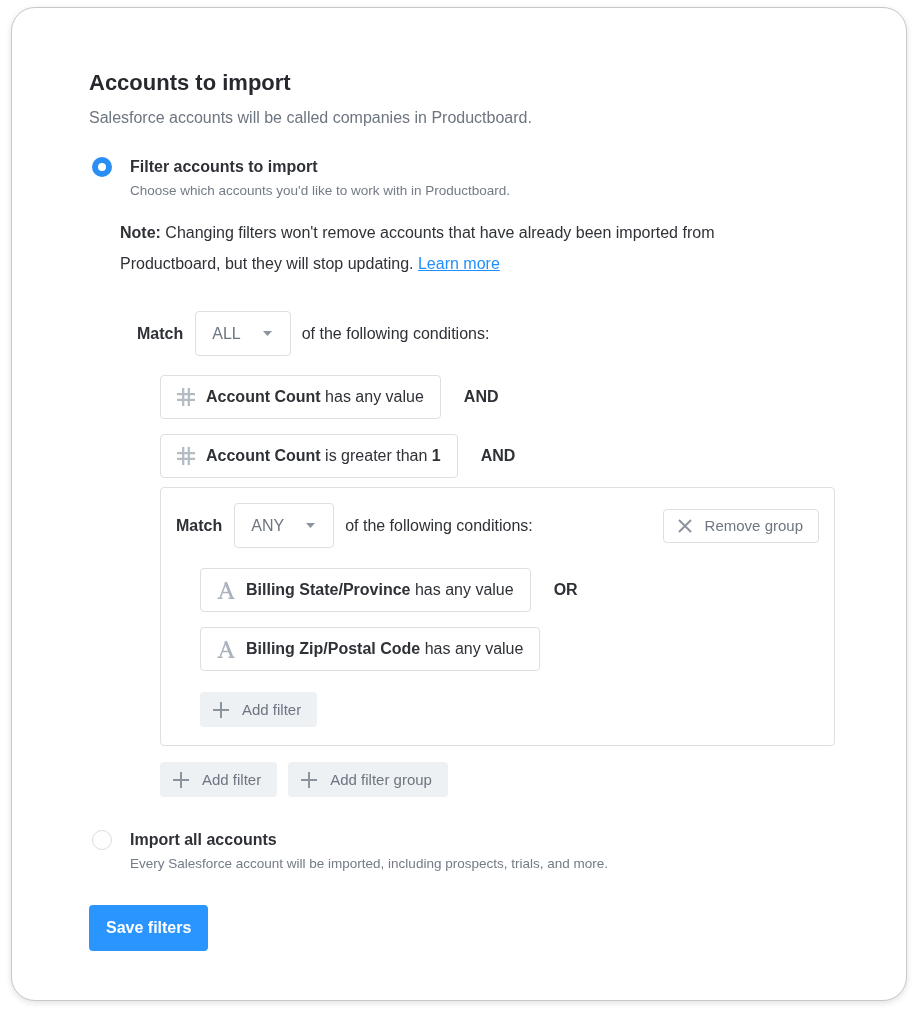 Image resolution: width=918 pixels, height=1016 pixels. I want to click on option-description: Every Salesforce account will be imported, including prospects, trials, and more., so click(369, 864).